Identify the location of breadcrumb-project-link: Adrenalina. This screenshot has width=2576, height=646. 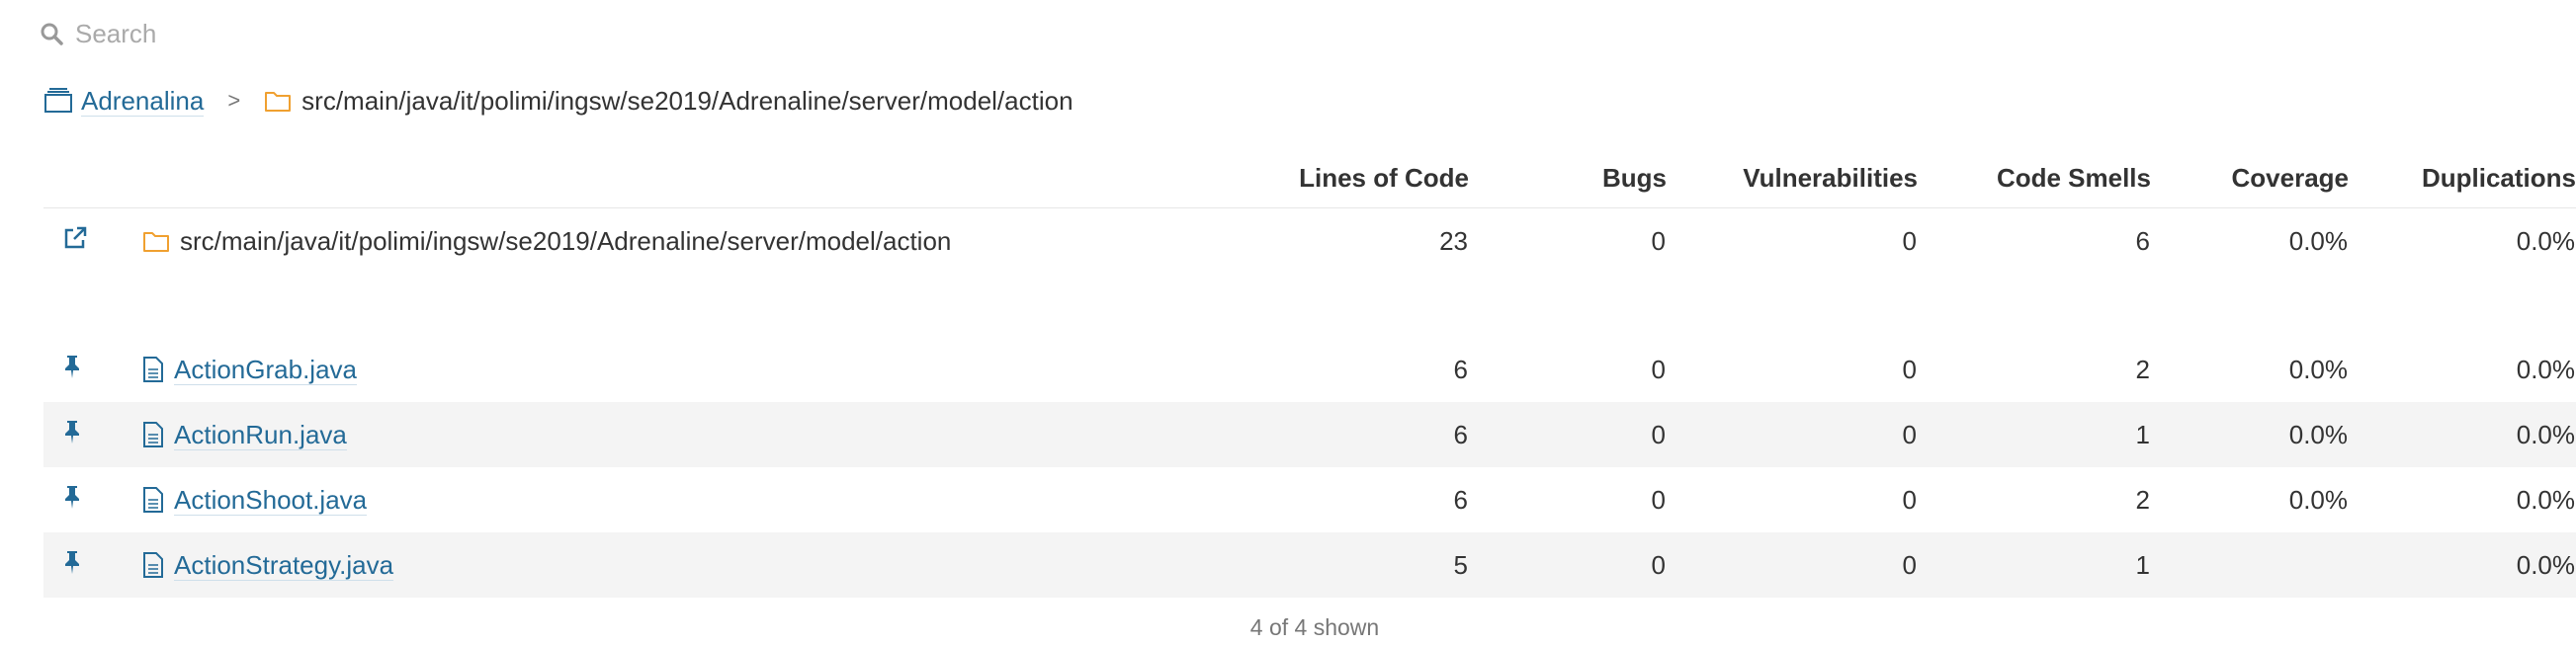
(143, 101).